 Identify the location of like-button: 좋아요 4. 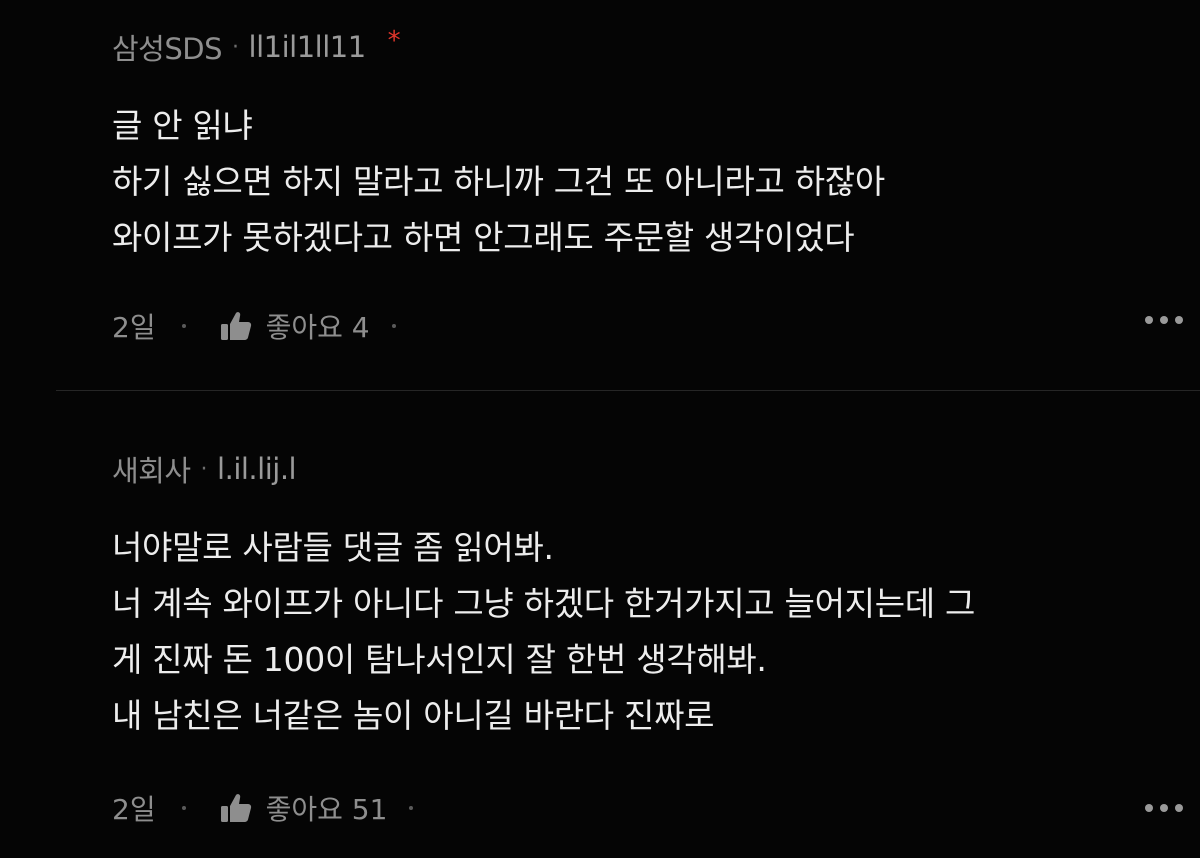
(295, 326).